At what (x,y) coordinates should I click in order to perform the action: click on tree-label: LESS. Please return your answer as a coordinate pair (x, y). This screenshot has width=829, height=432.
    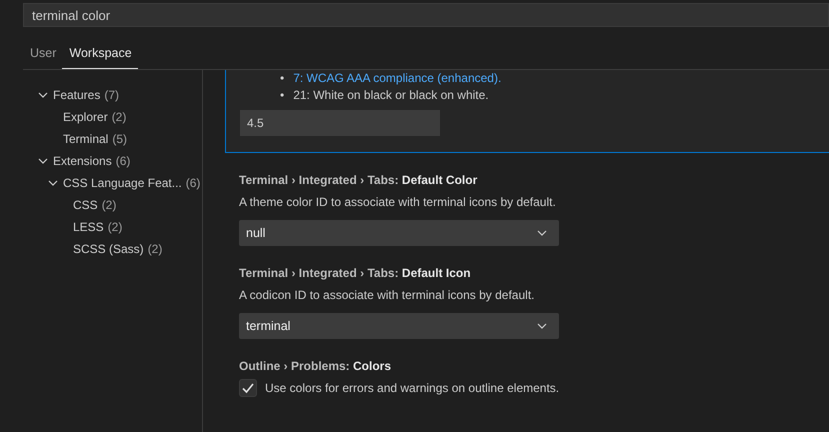
    Looking at the image, I should click on (88, 227).